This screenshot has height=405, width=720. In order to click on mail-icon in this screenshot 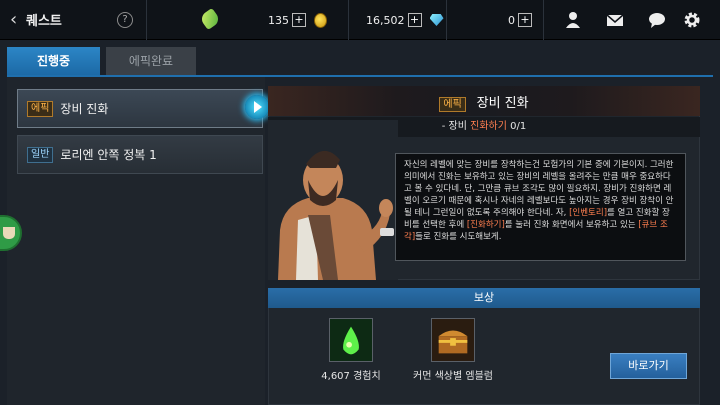, I will do `click(615, 20)`.